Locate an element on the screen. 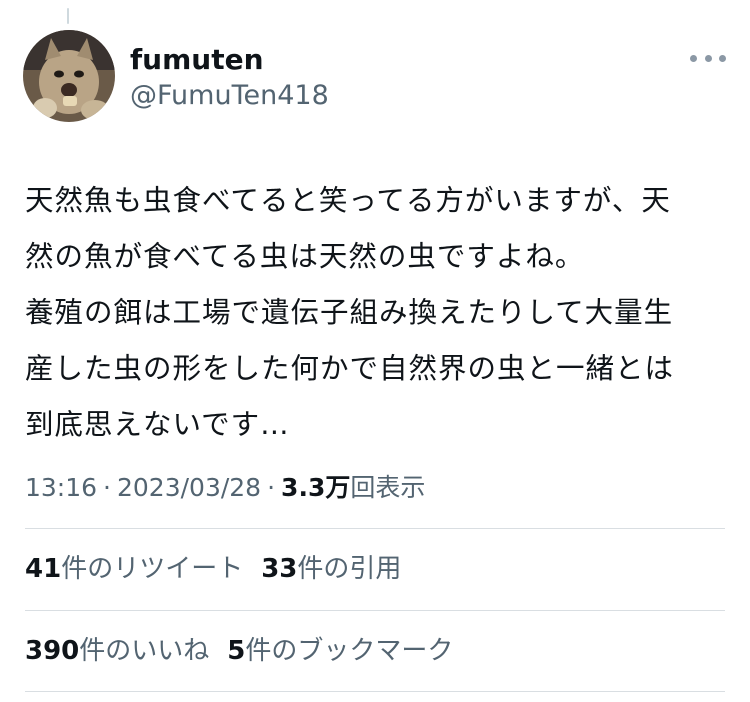 This screenshot has height=702, width=750. tweet-text-line: 産した虫の形をした何かで自然界の虫と一緒とは is located at coordinates (350, 368).